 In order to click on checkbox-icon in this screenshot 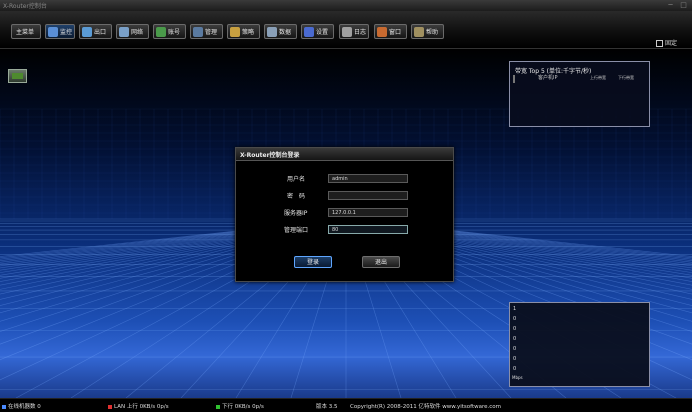, I will do `click(659, 43)`.